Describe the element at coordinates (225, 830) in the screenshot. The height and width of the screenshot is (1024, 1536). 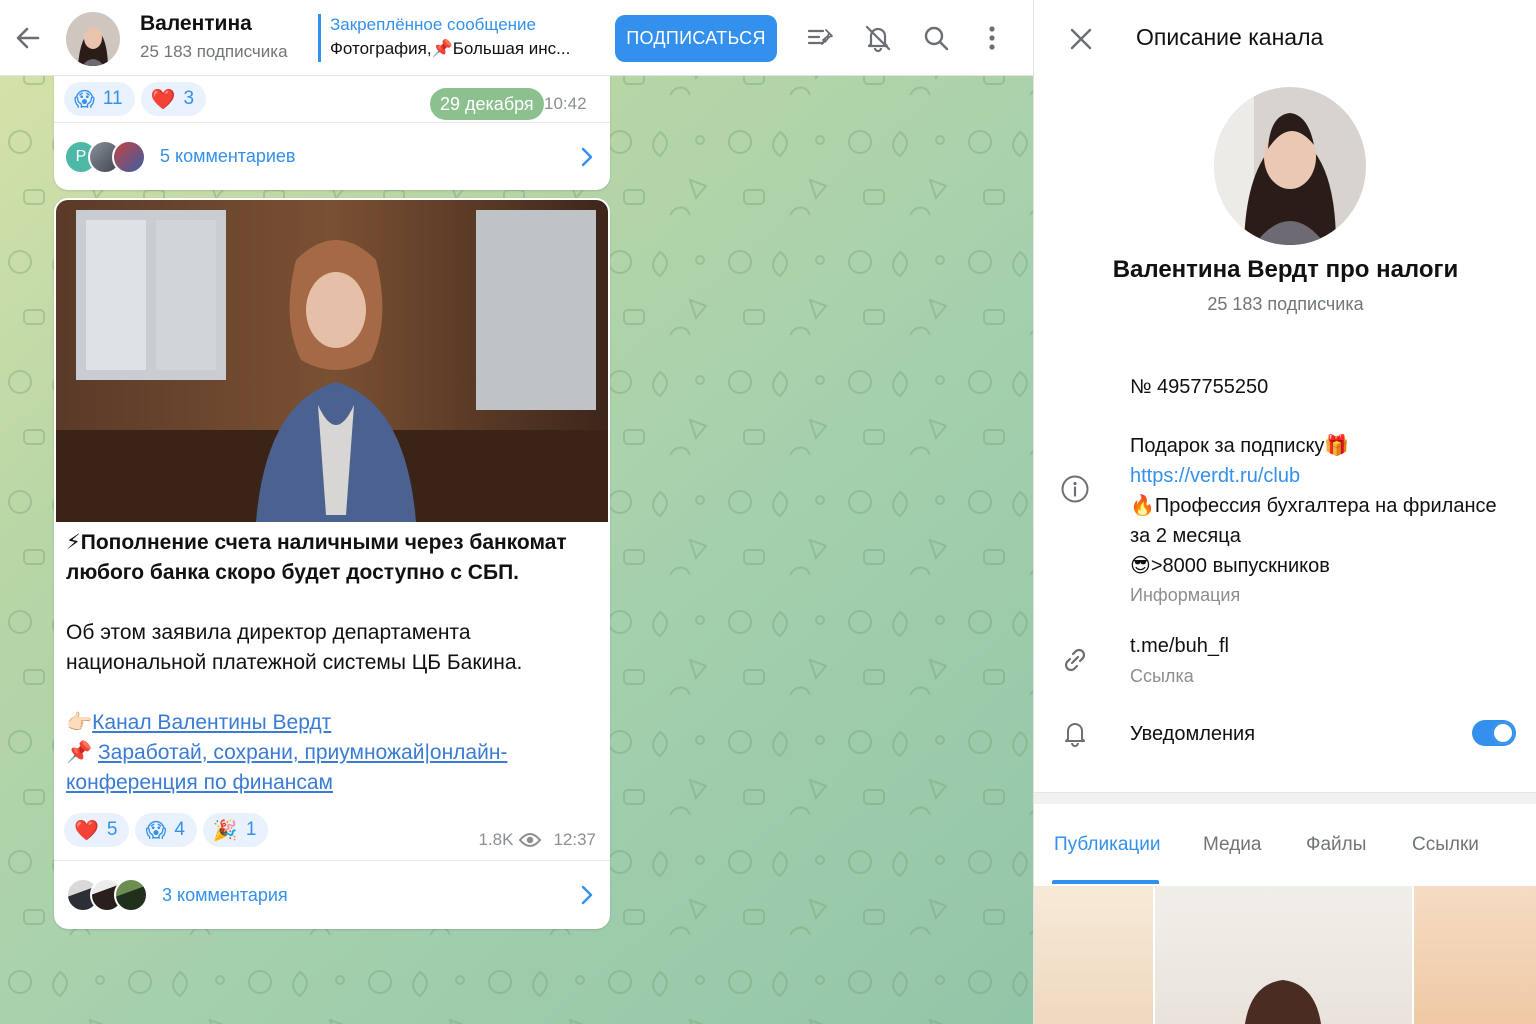
I see `reaction-emoji: 🎉` at that location.